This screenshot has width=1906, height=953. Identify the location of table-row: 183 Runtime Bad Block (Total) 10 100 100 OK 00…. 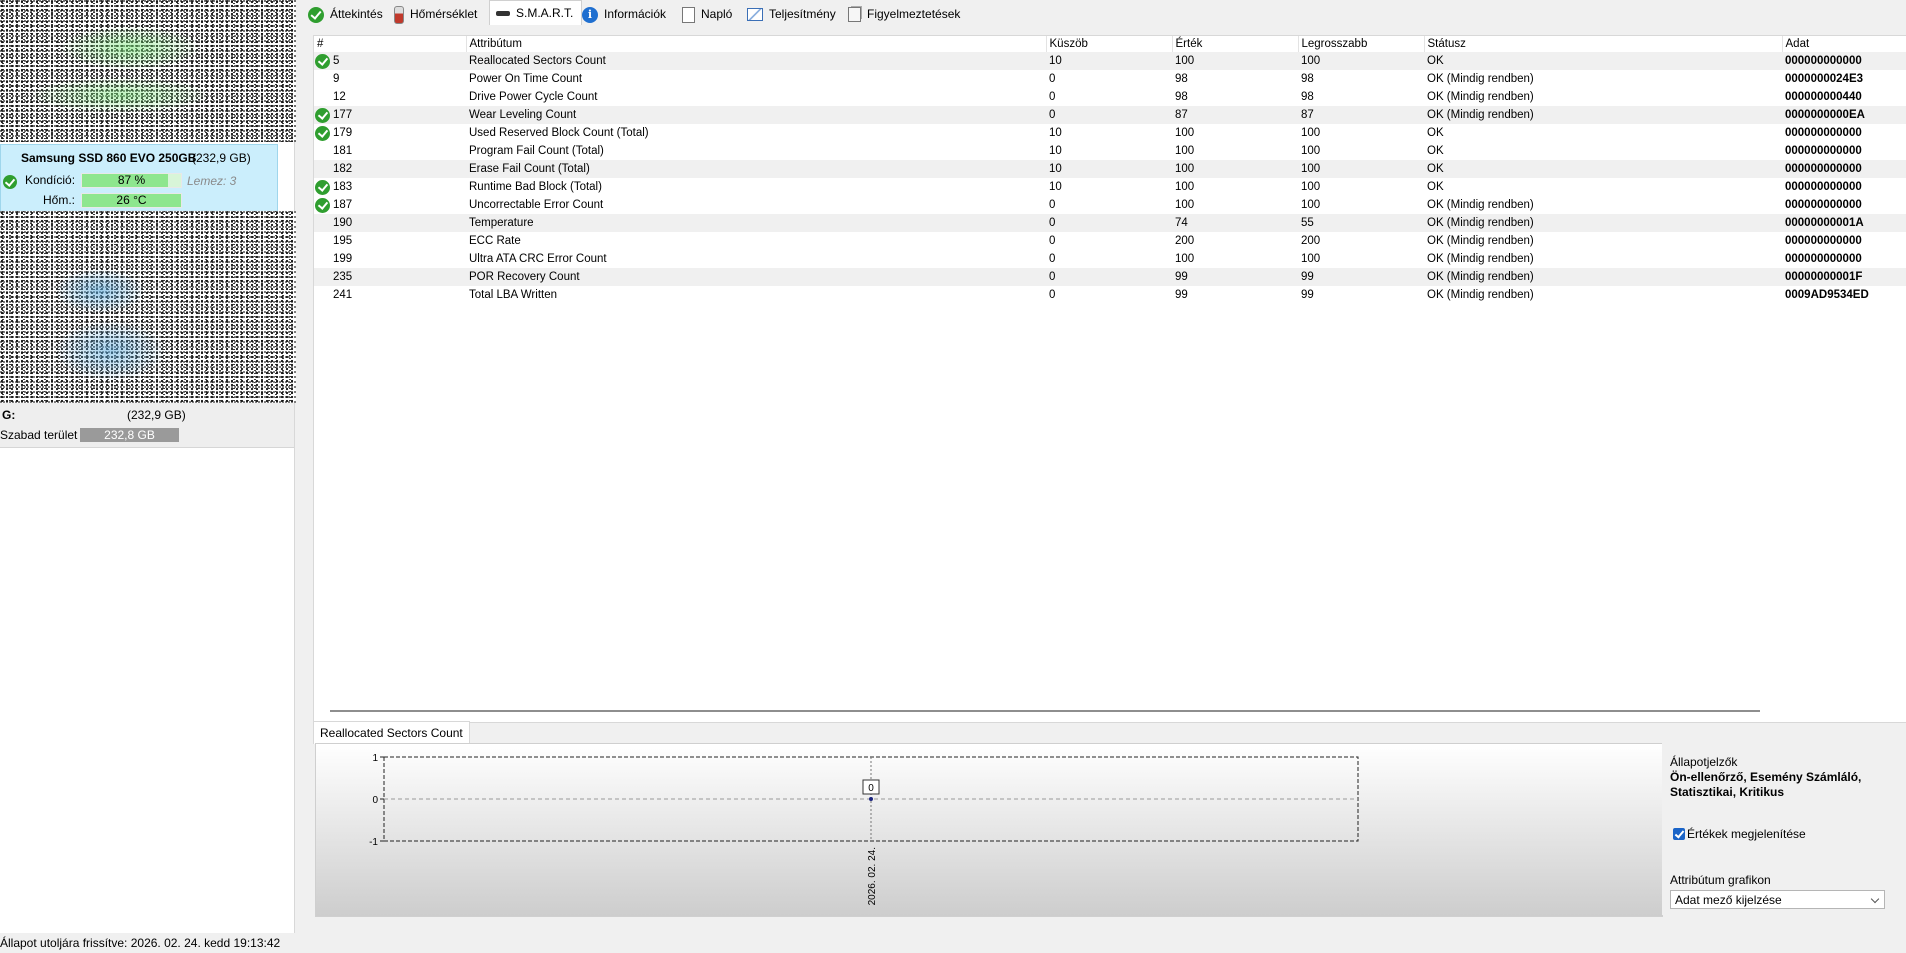
(1110, 187).